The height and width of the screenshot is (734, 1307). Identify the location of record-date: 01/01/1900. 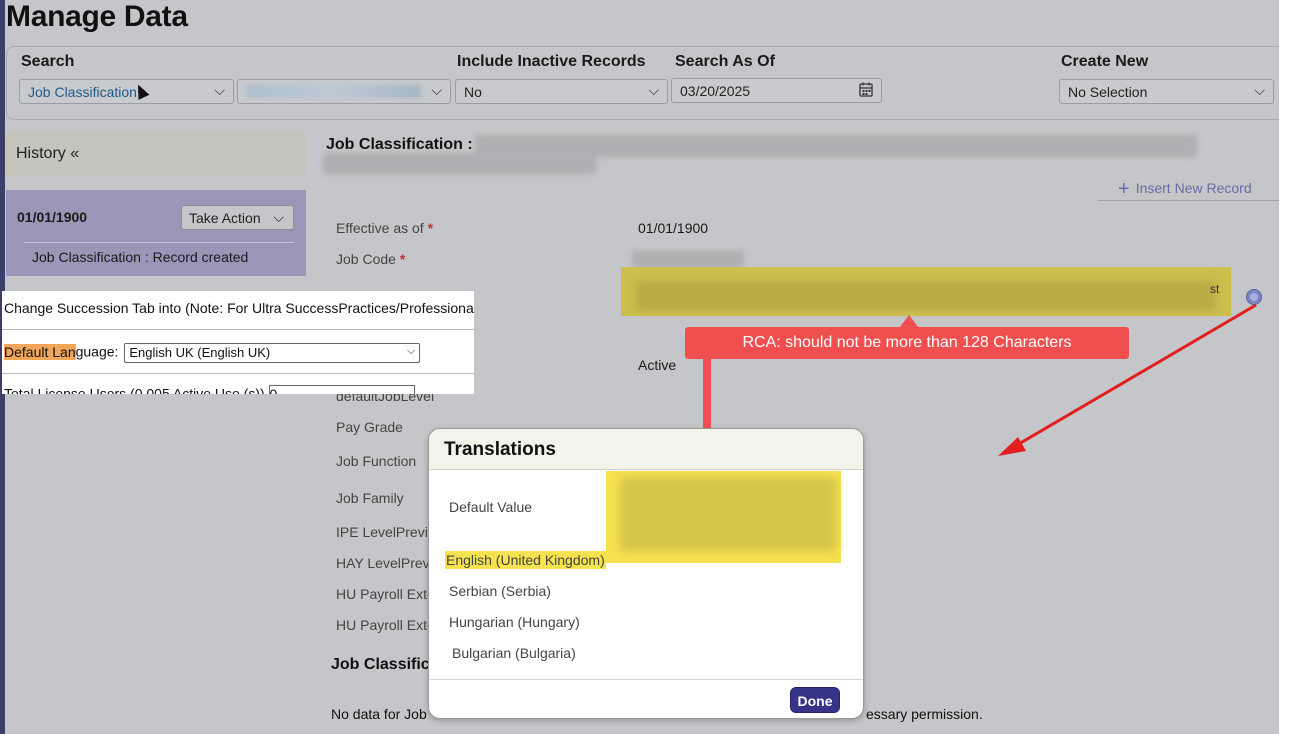
(52, 217).